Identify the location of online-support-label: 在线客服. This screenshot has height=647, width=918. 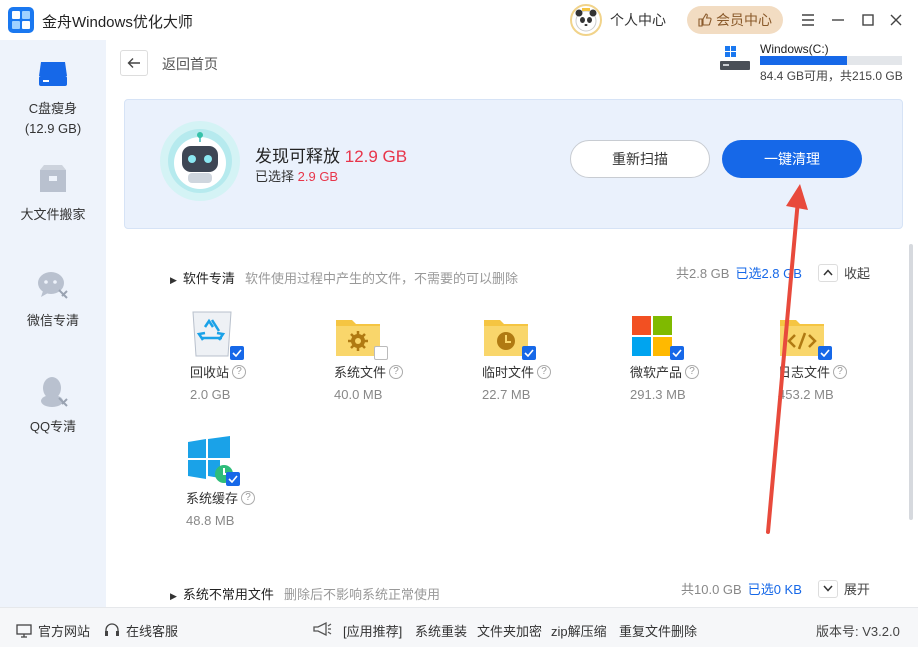
(152, 631).